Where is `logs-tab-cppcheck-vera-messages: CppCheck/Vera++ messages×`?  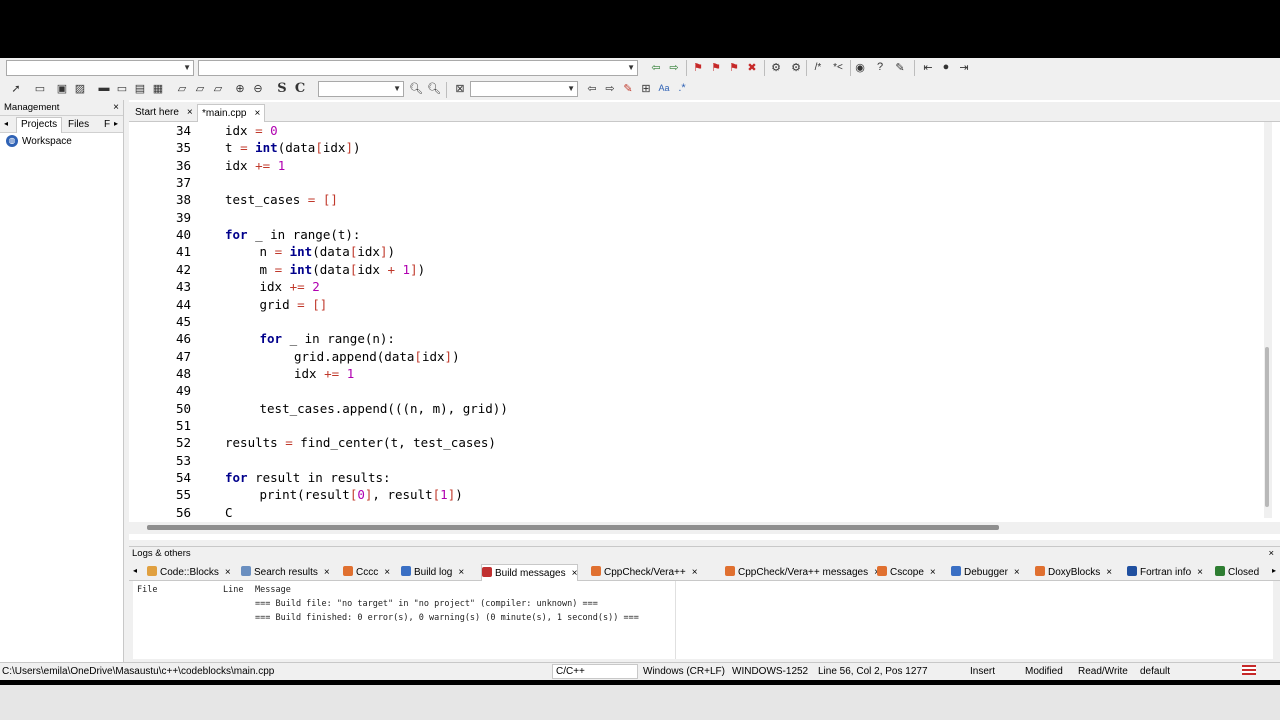 logs-tab-cppcheck-vera-messages: CppCheck/Vera++ messages× is located at coordinates (802, 572).